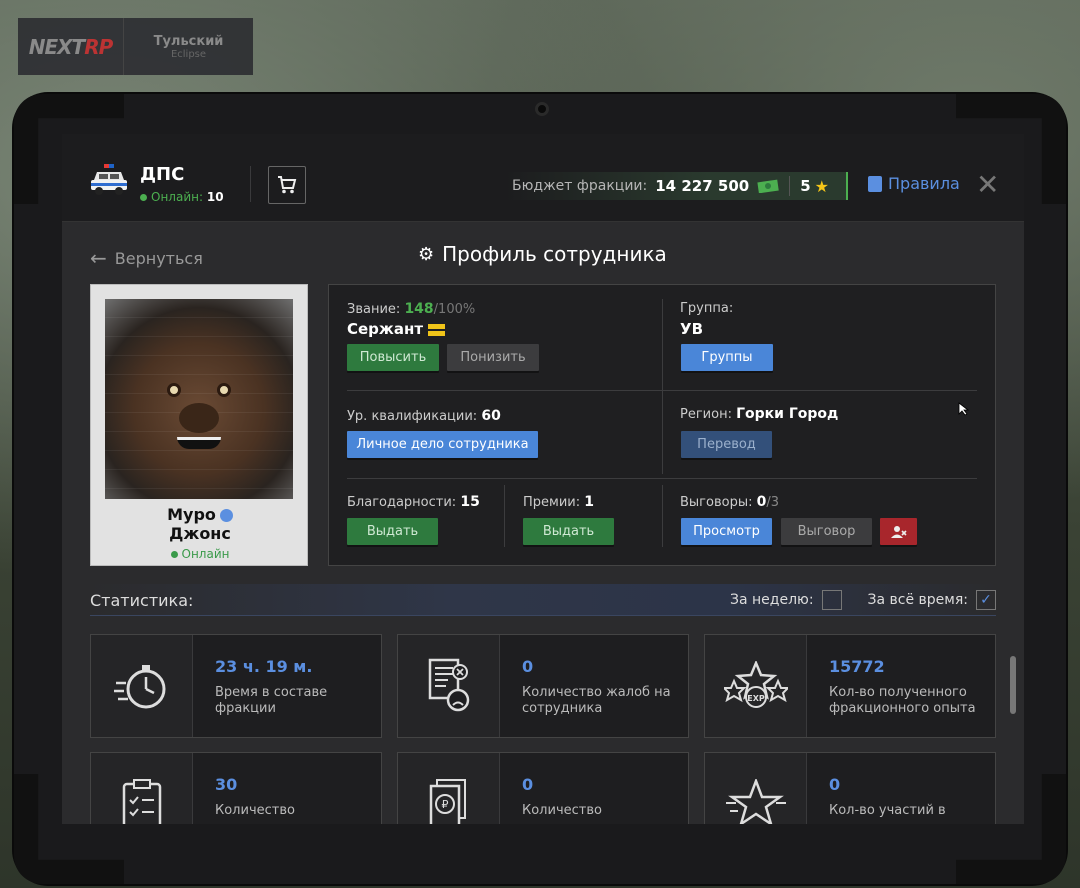 The image size is (1080, 888). I want to click on scrollbar, so click(1013, 685).